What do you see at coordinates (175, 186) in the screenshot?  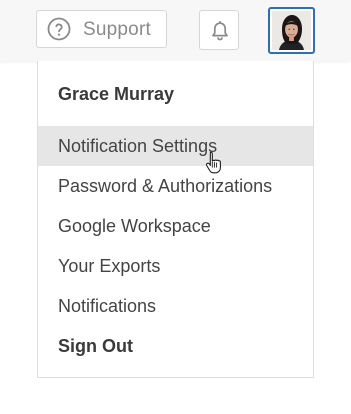 I see `menu-item-password-authorizations: Password & Authorizations` at bounding box center [175, 186].